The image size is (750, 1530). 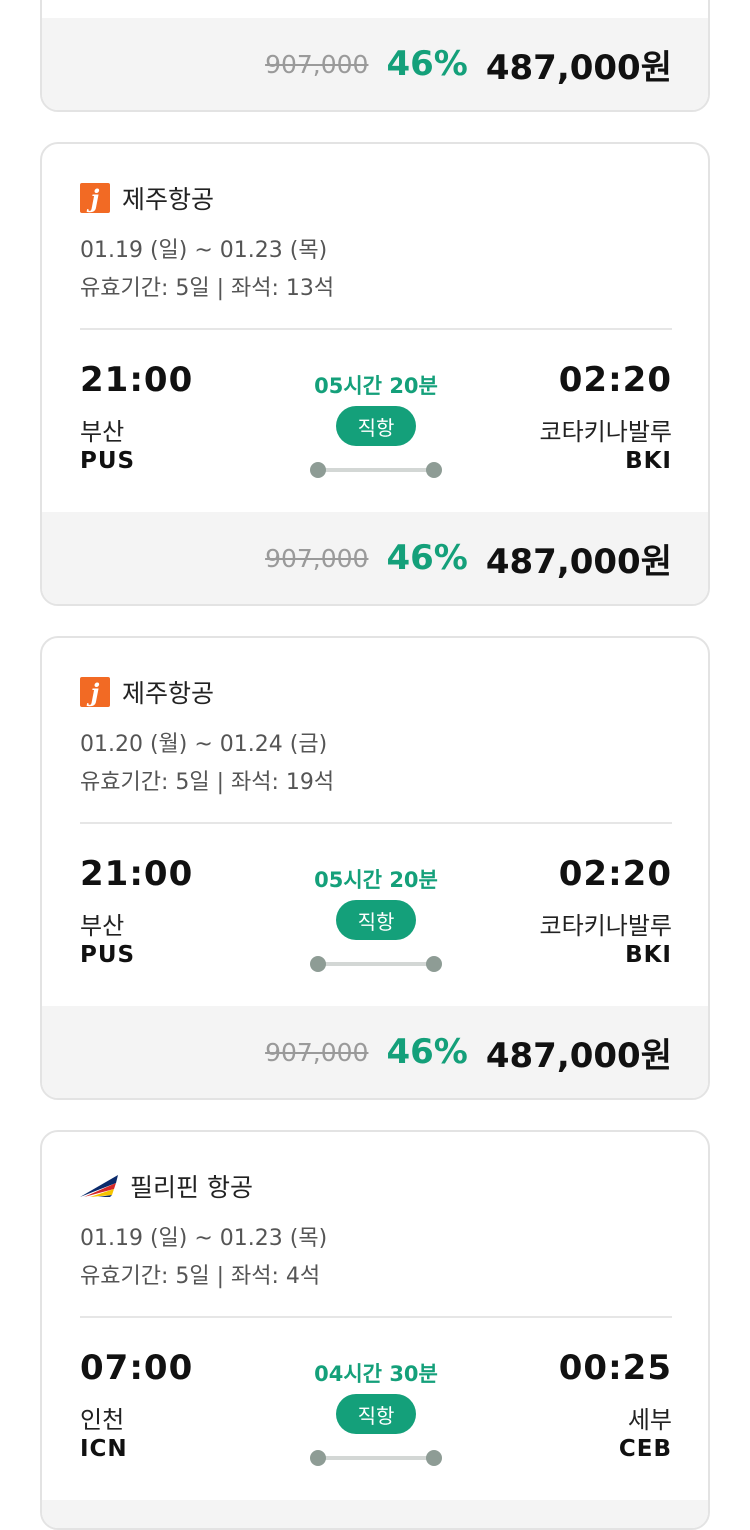 What do you see at coordinates (191, 1187) in the screenshot?
I see `airline-name: 필리핀 항공` at bounding box center [191, 1187].